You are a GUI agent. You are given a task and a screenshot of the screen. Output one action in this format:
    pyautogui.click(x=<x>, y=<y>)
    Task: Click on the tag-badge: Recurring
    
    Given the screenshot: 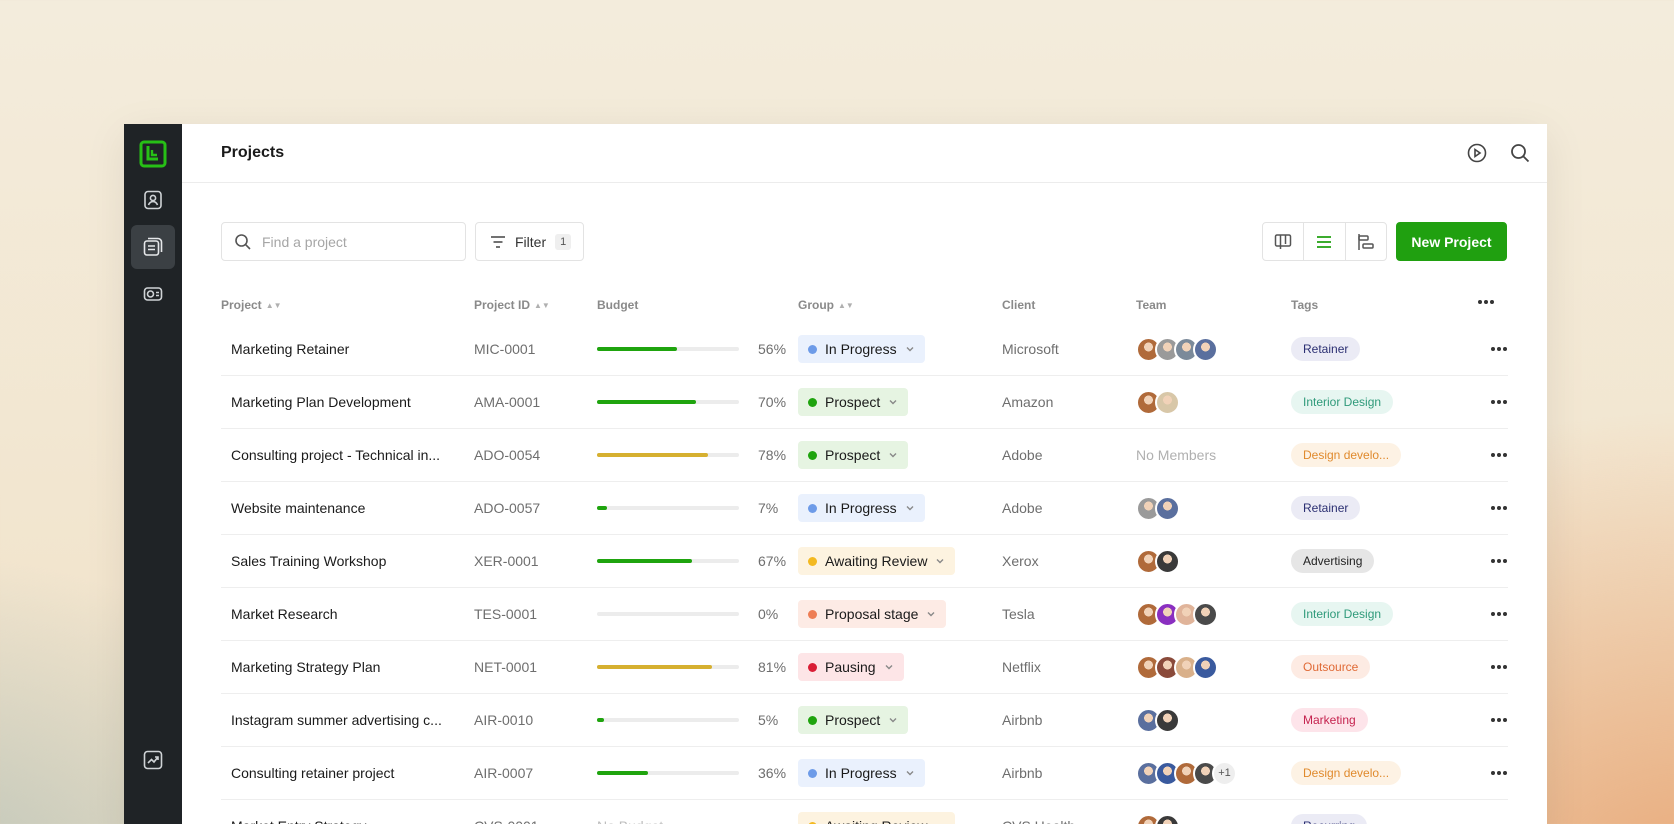 What is the action you would take?
    pyautogui.click(x=1329, y=819)
    